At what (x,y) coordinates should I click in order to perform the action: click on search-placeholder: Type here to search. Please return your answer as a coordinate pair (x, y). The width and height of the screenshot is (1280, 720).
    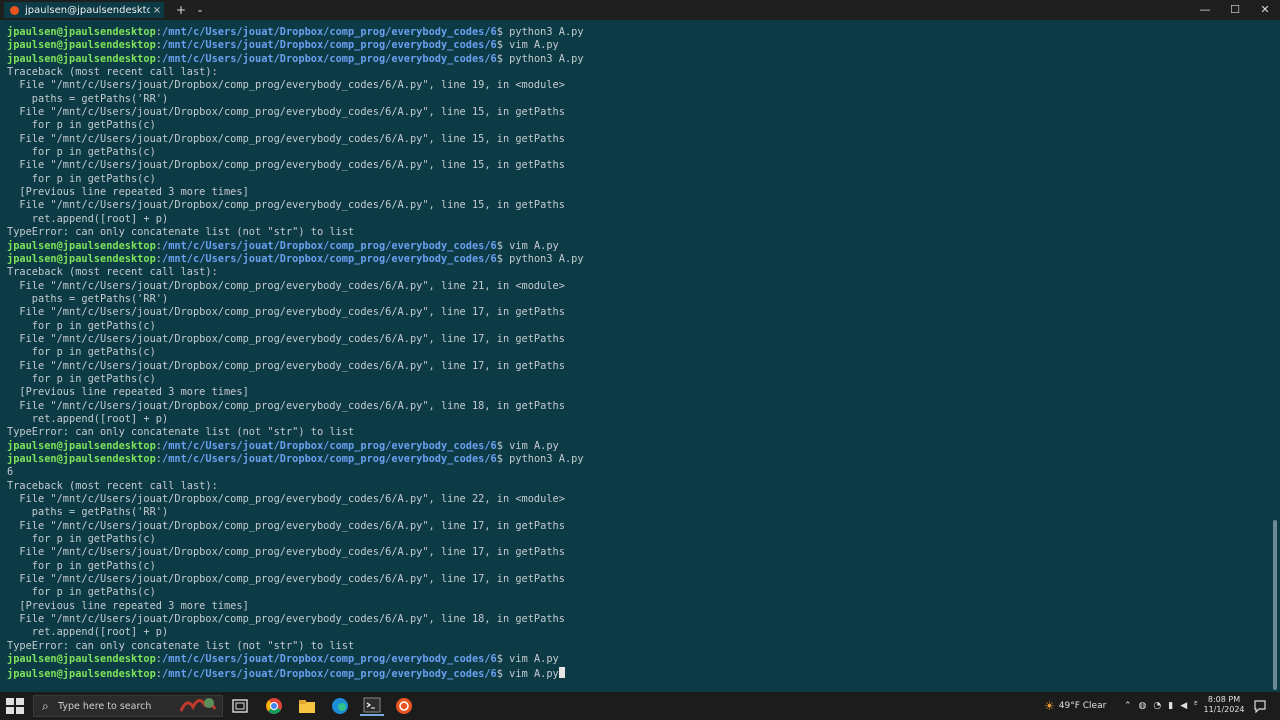
    Looking at the image, I should click on (105, 706).